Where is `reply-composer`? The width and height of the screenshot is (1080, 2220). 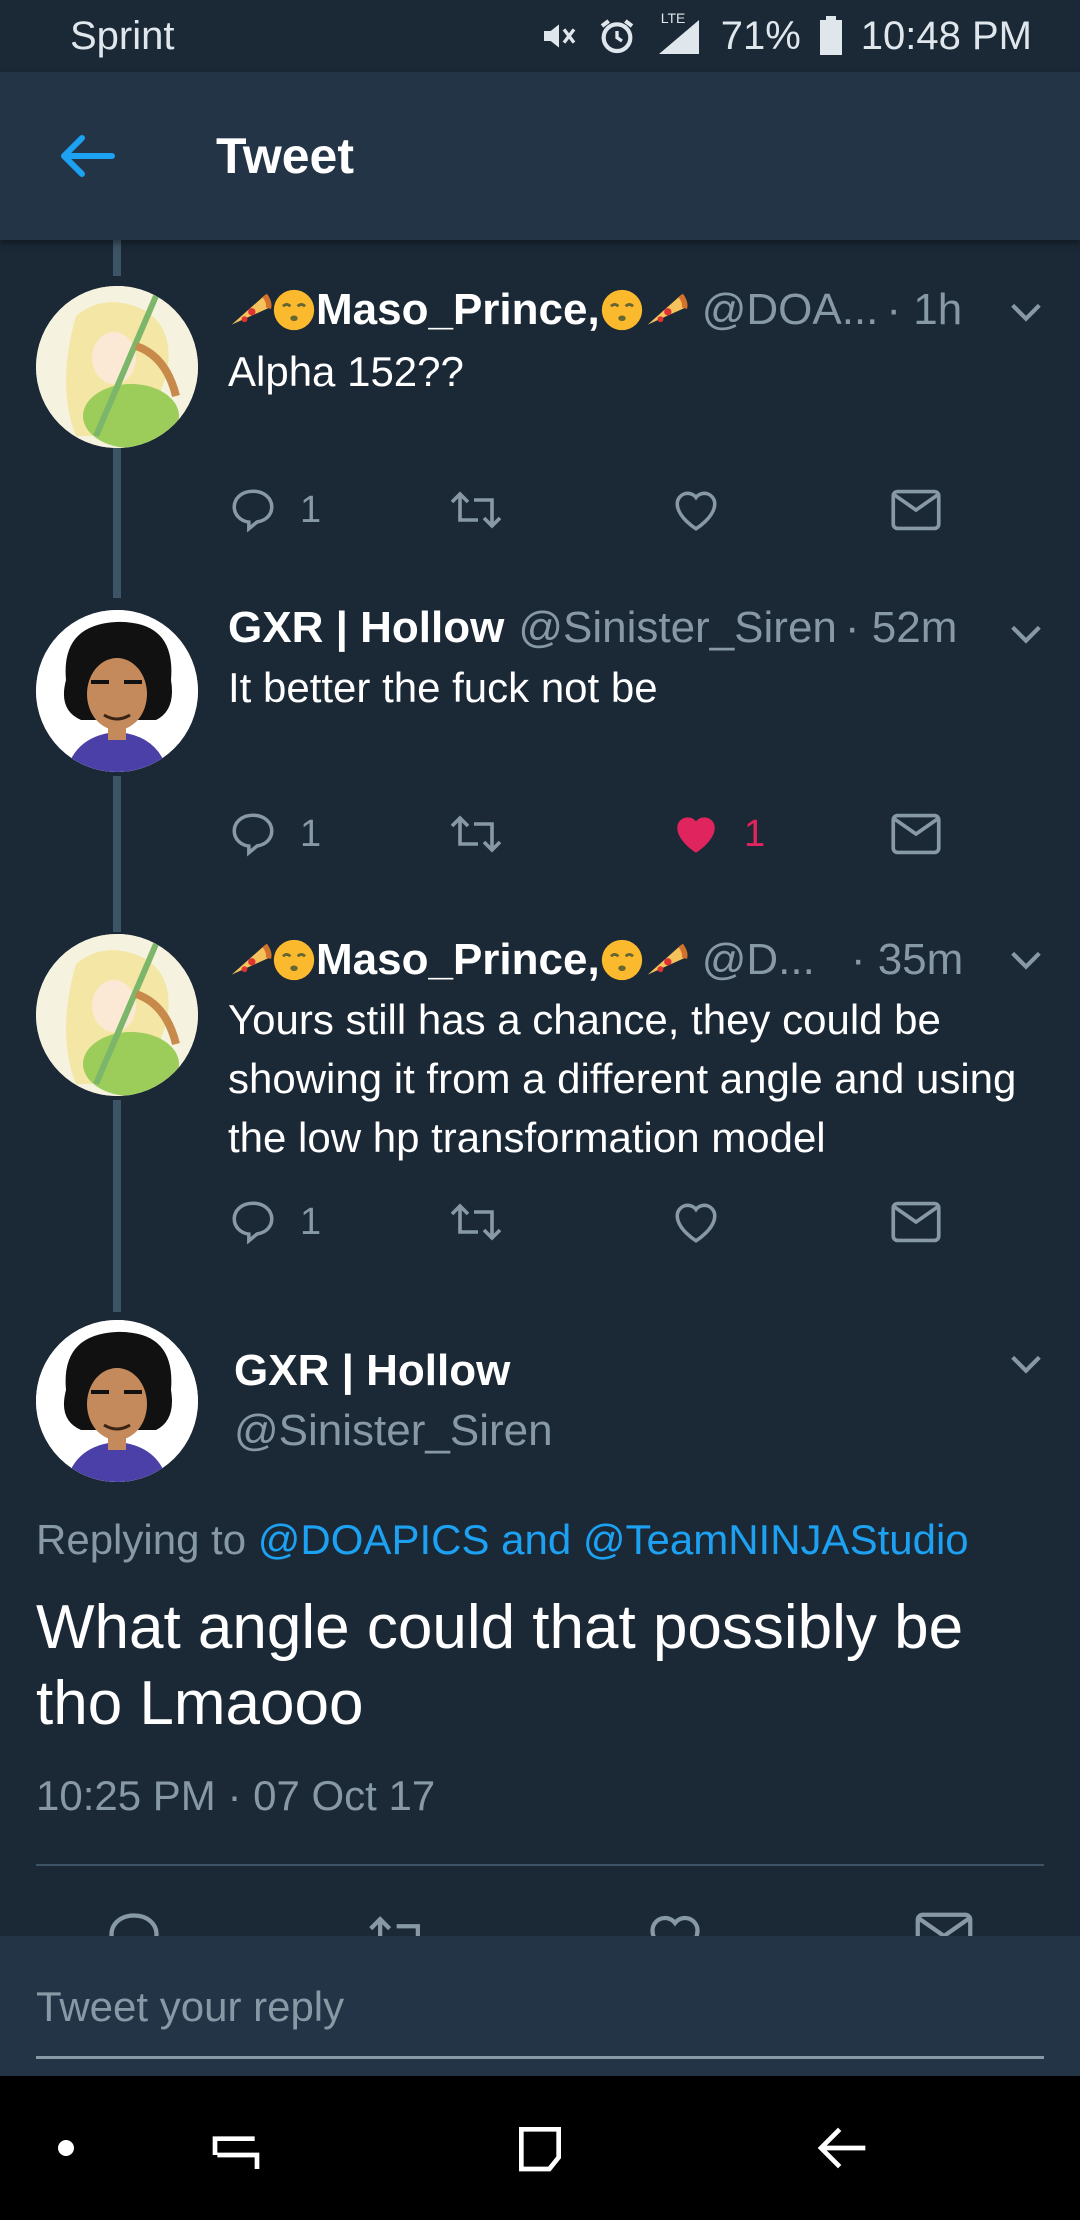 reply-composer is located at coordinates (540, 2006).